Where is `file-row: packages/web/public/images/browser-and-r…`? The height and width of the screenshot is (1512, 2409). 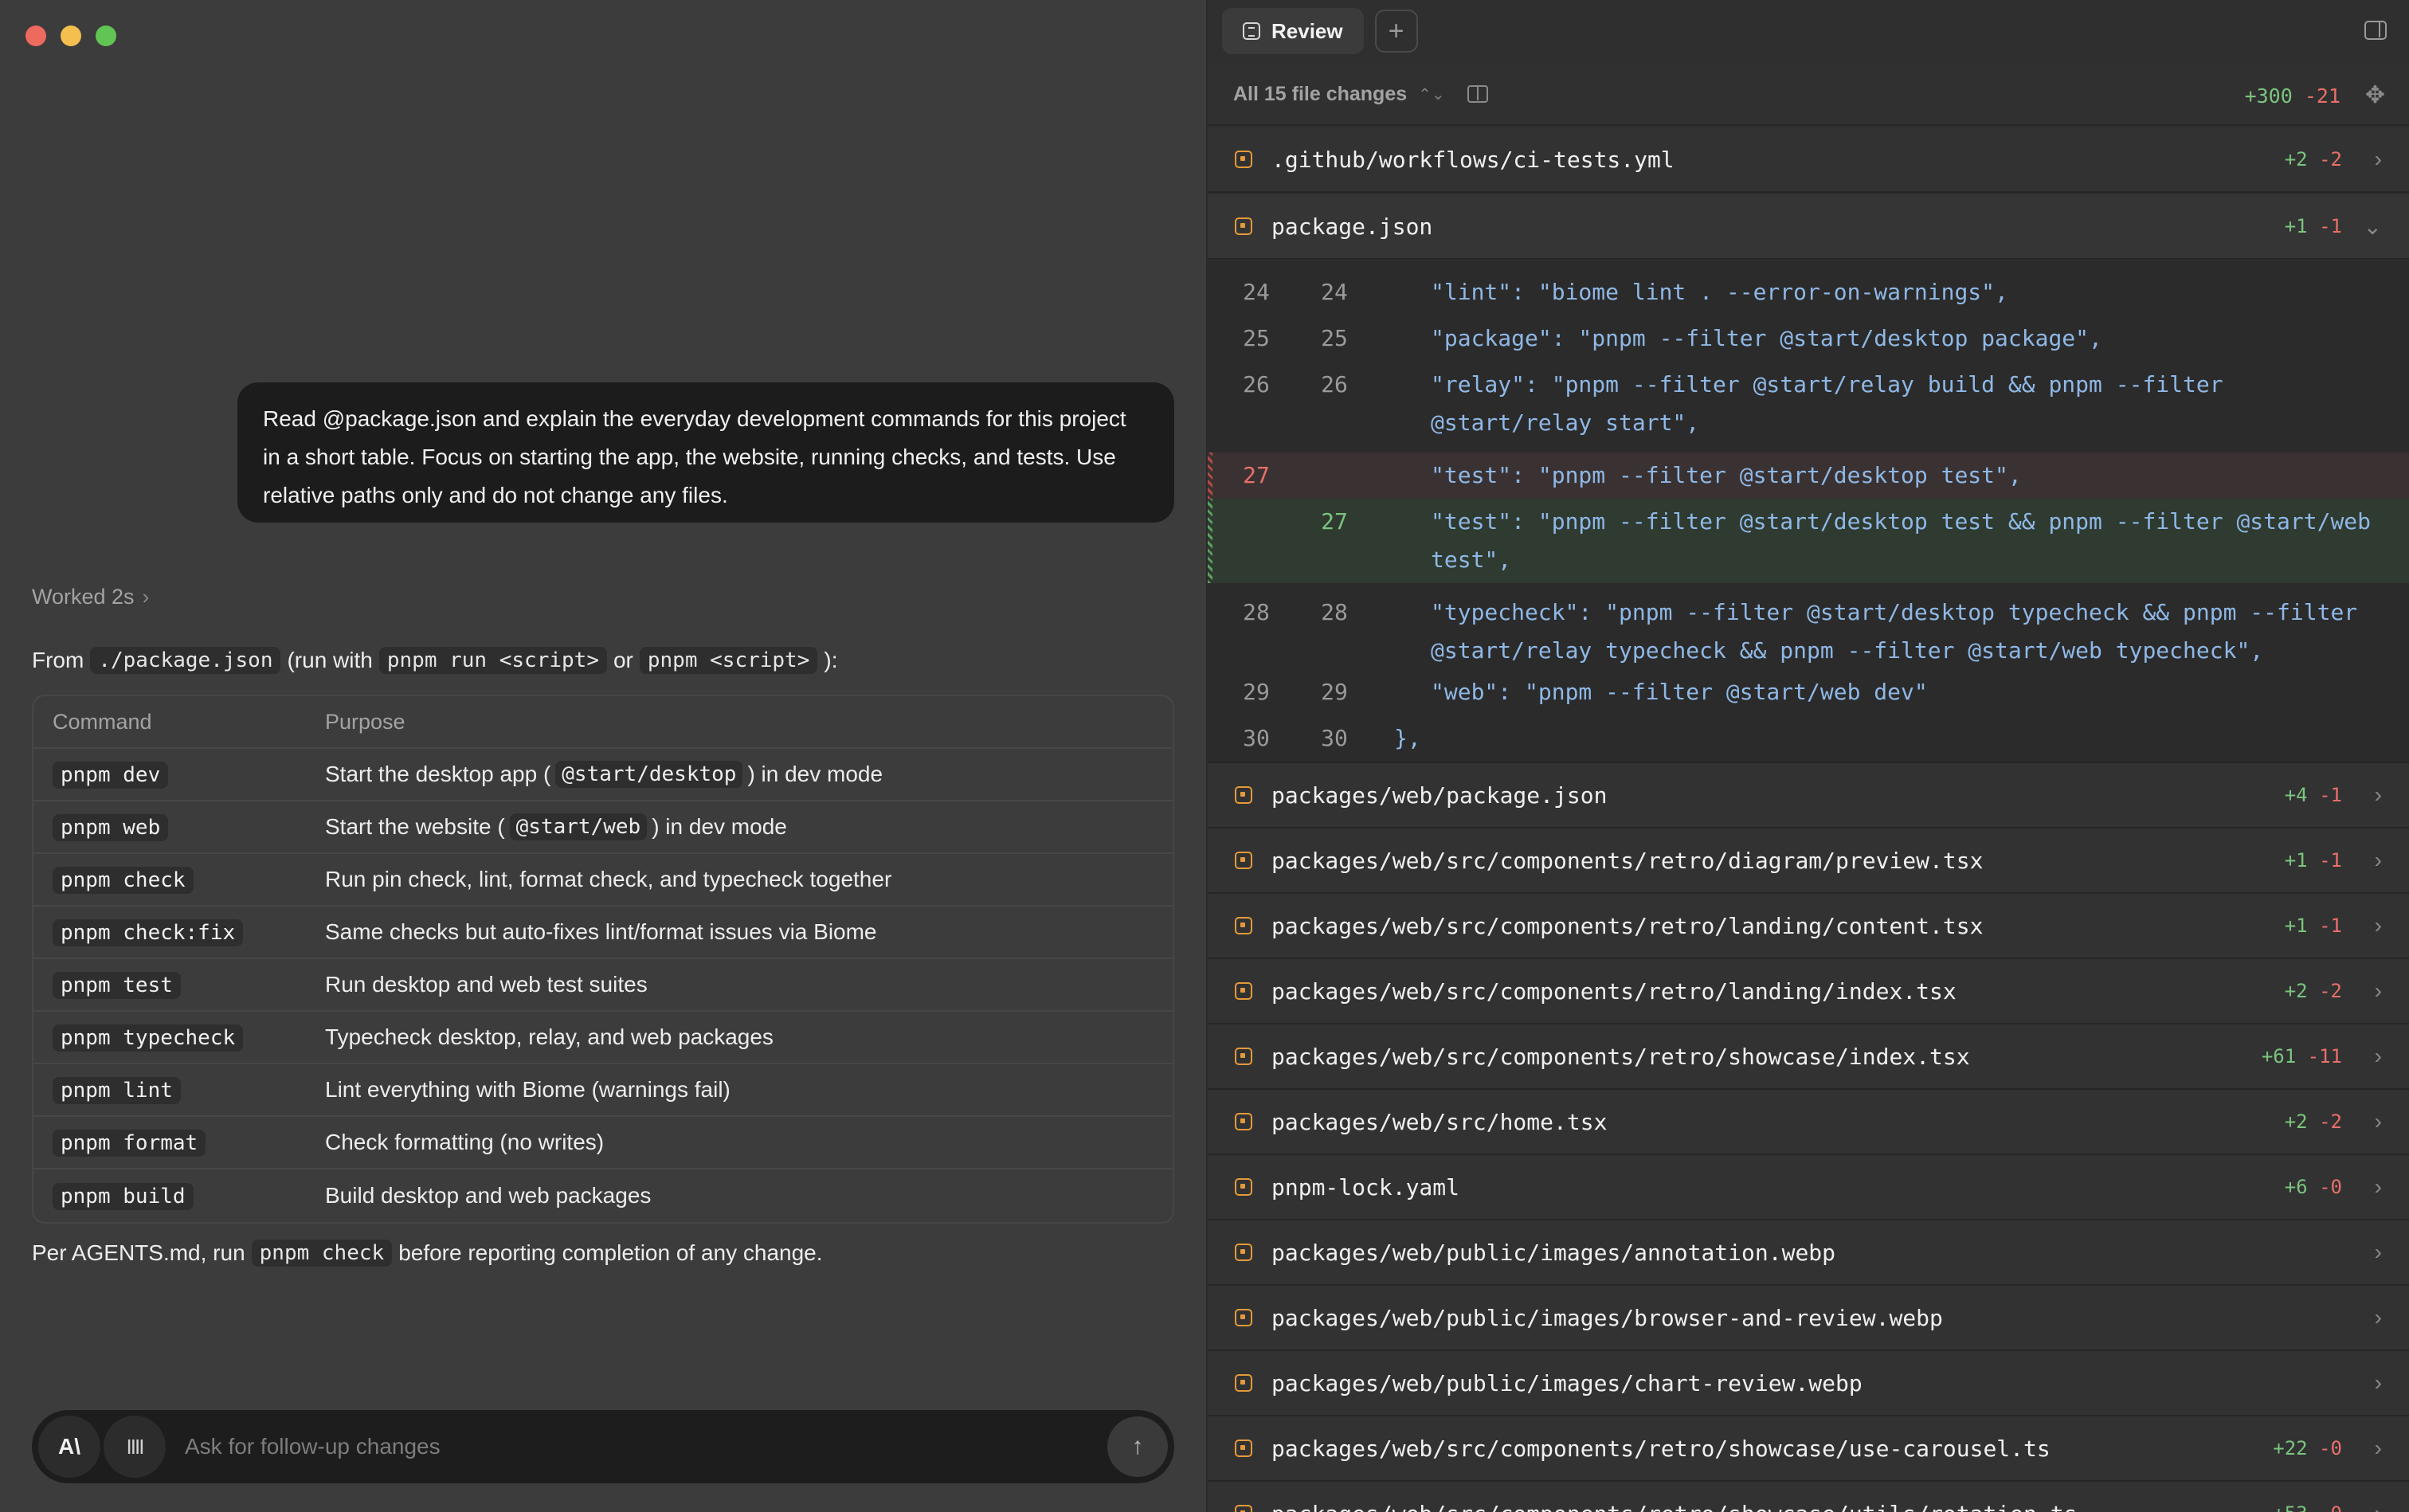
file-row: packages/web/public/images/browser-and-r… is located at coordinates (1808, 1319).